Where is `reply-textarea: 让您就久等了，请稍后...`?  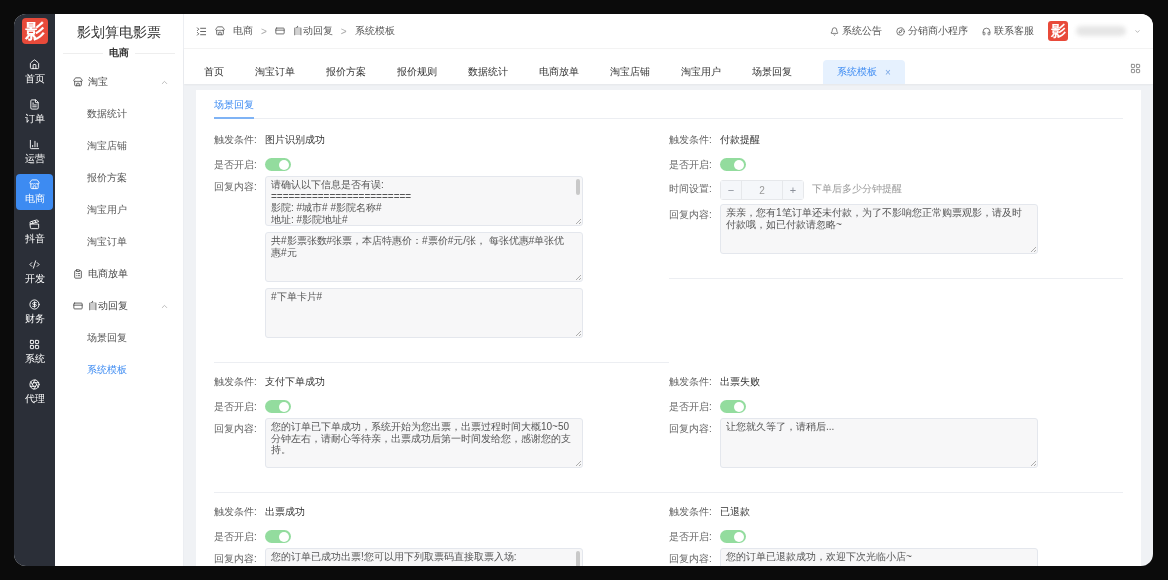 reply-textarea: 让您就久等了，请稍后... is located at coordinates (879, 443).